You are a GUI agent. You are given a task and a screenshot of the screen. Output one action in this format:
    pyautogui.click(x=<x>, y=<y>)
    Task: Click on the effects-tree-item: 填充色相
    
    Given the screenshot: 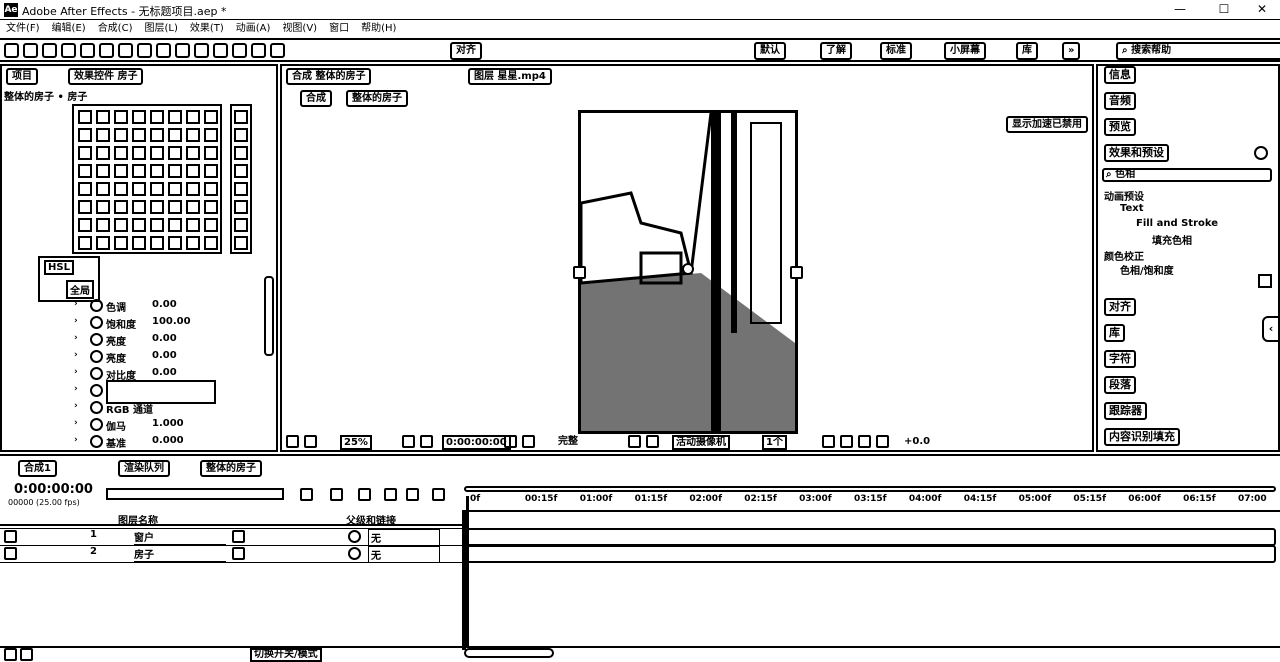 What is the action you would take?
    pyautogui.click(x=1172, y=239)
    